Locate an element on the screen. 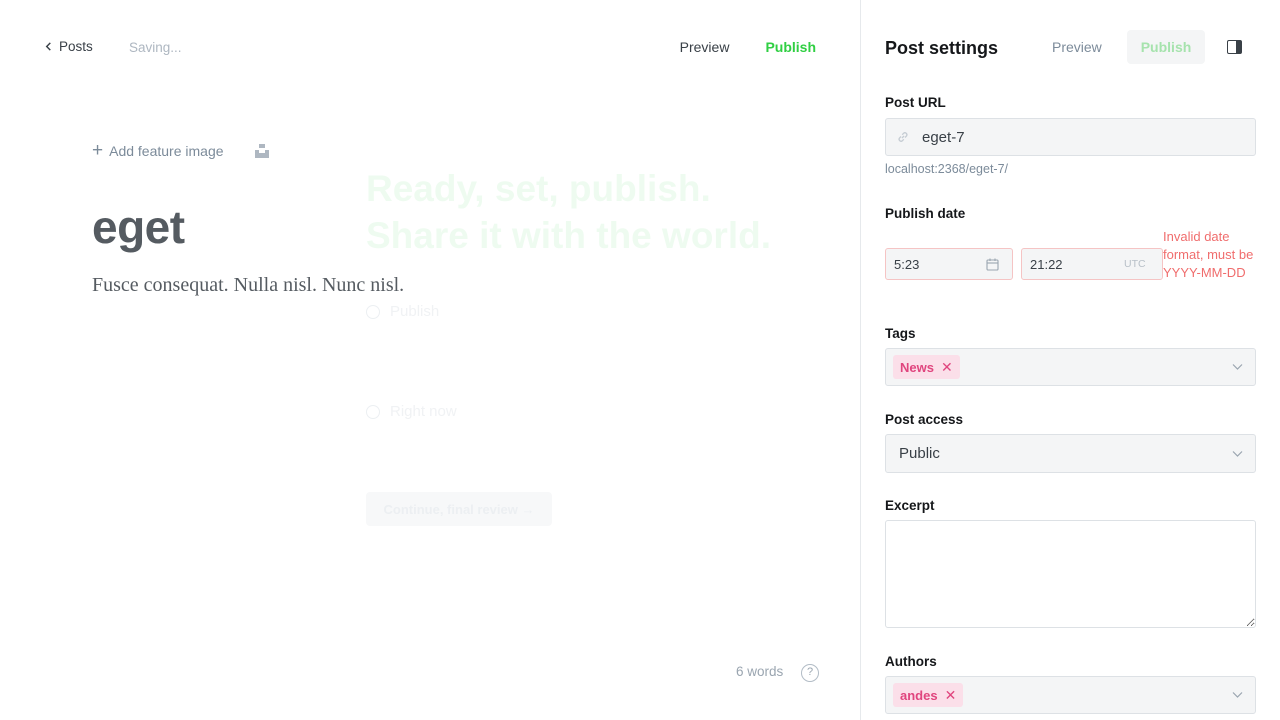 The width and height of the screenshot is (1280, 720). post-url-field is located at coordinates (1070, 137).